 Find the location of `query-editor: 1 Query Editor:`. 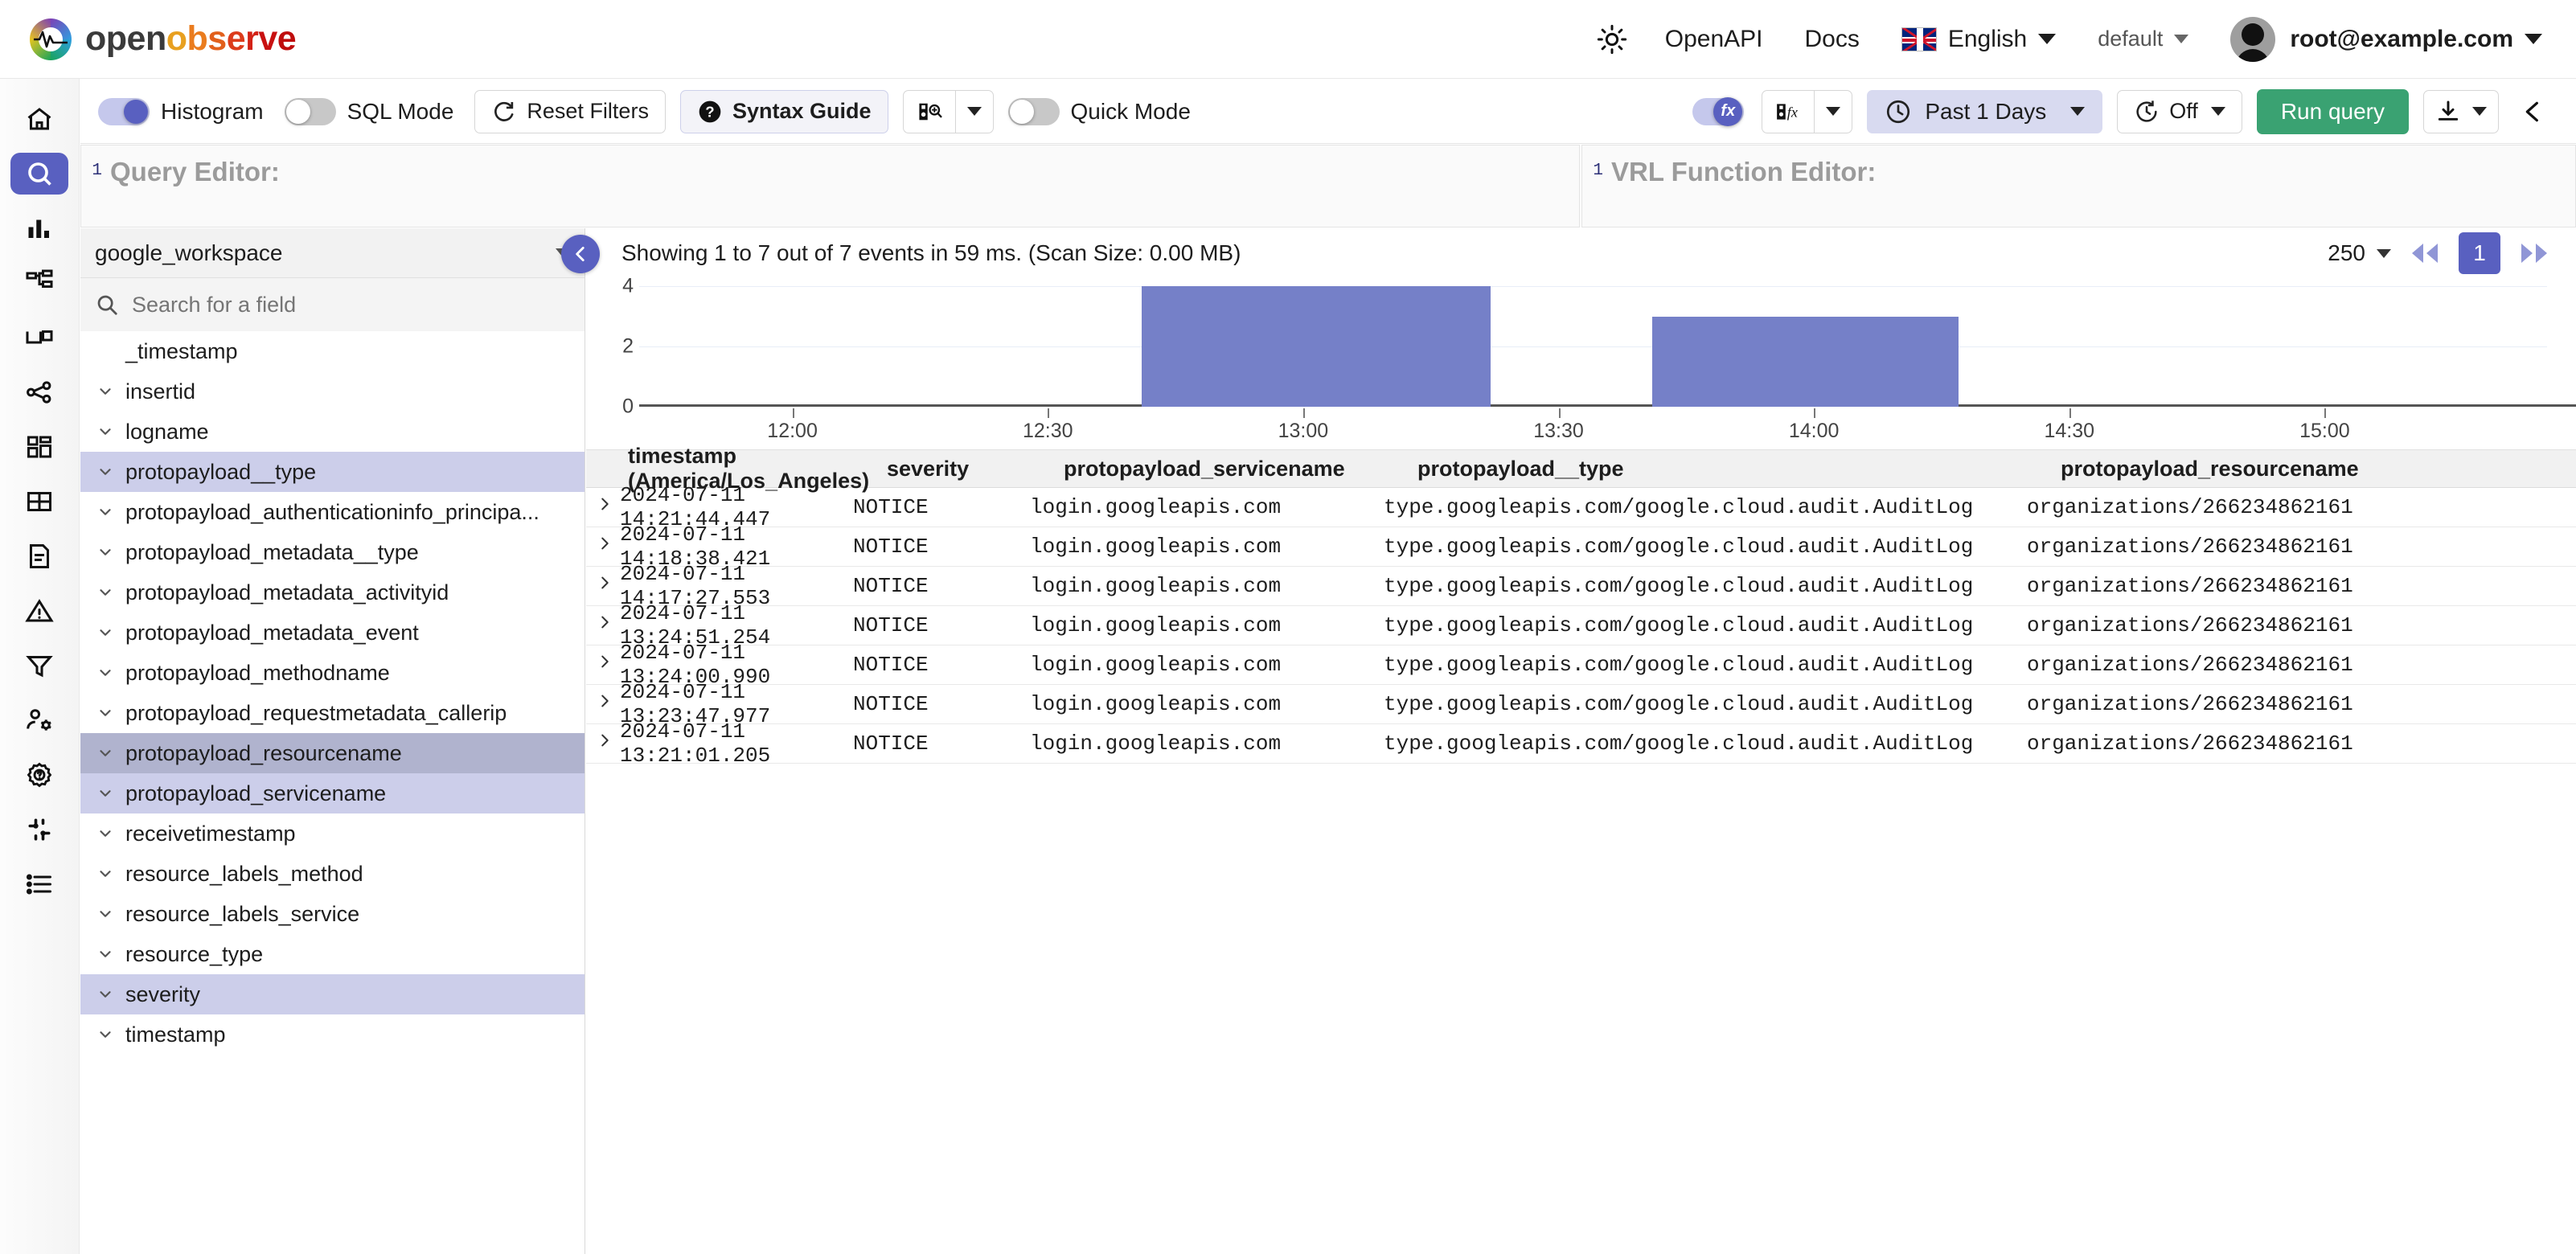

query-editor: 1 Query Editor: is located at coordinates (830, 186).